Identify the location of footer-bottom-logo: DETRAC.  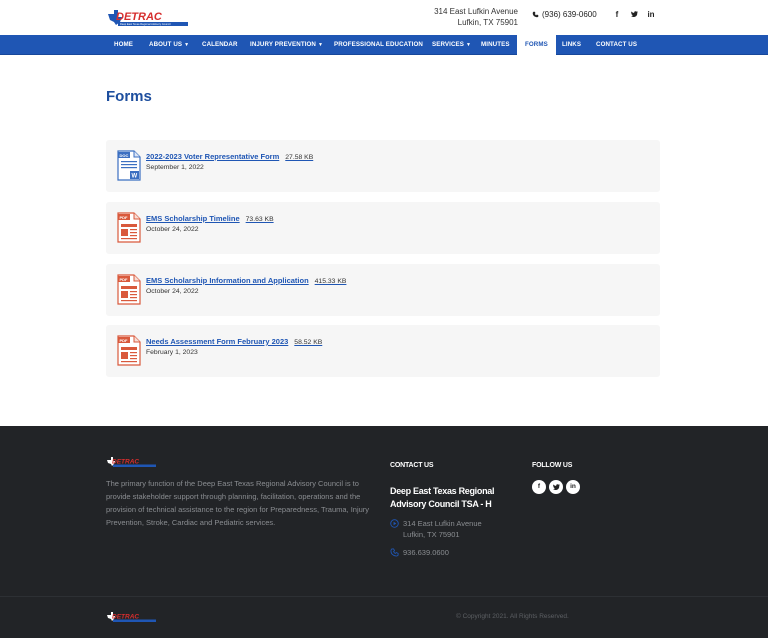
(131, 617).